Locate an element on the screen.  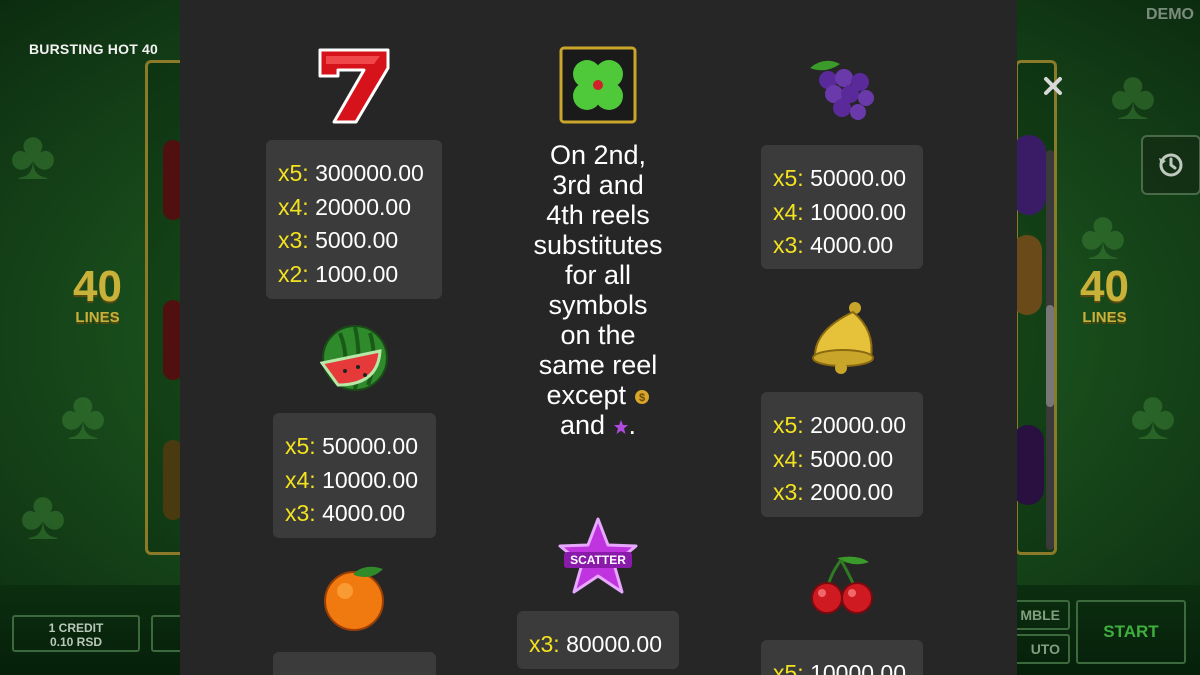
pay-row: x5: 10000.00 is located at coordinates (842, 666).